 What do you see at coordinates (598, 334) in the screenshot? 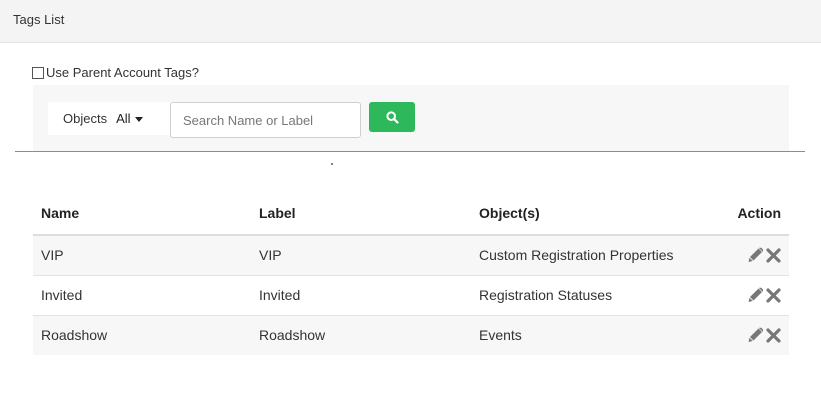
I see `row-objects: Events` at bounding box center [598, 334].